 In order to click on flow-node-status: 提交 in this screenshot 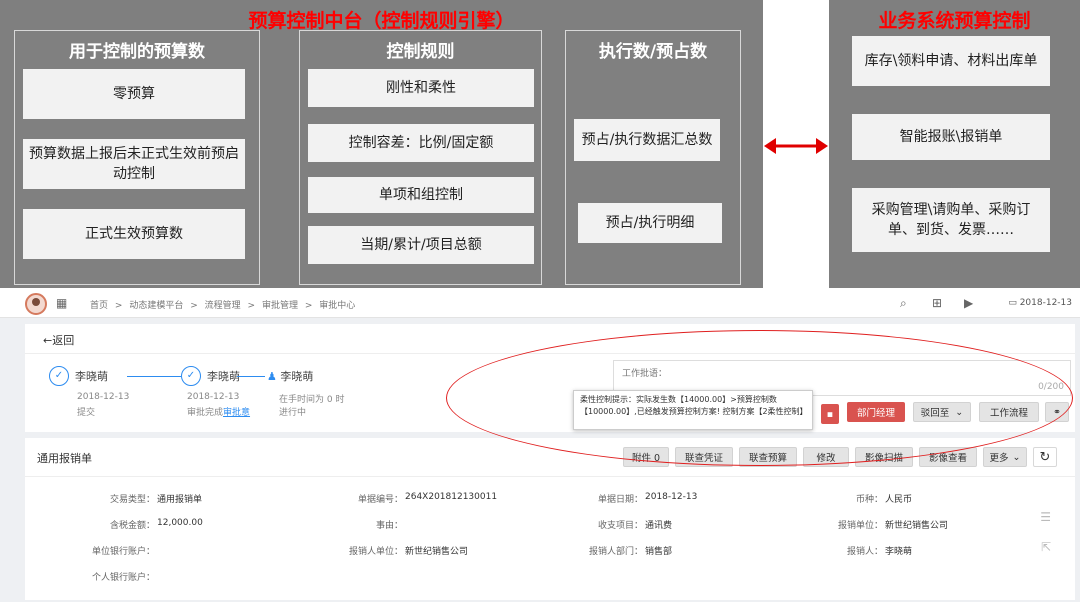, I will do `click(86, 413)`.